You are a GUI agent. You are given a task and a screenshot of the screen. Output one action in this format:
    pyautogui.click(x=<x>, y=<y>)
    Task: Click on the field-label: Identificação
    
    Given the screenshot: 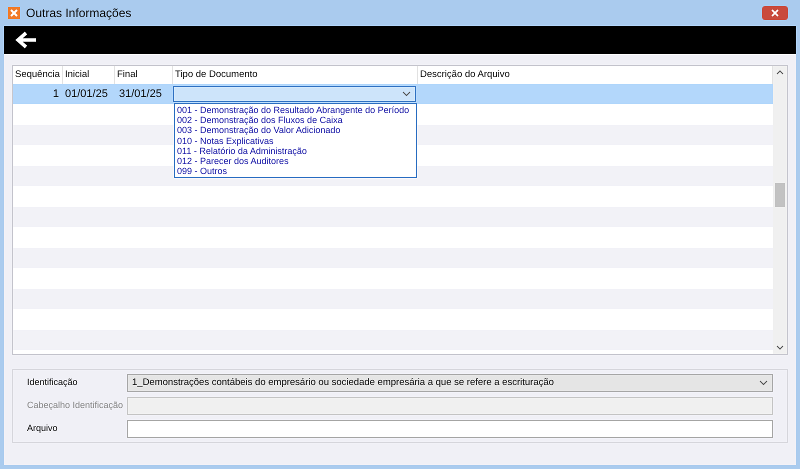 What is the action you would take?
    pyautogui.click(x=53, y=383)
    